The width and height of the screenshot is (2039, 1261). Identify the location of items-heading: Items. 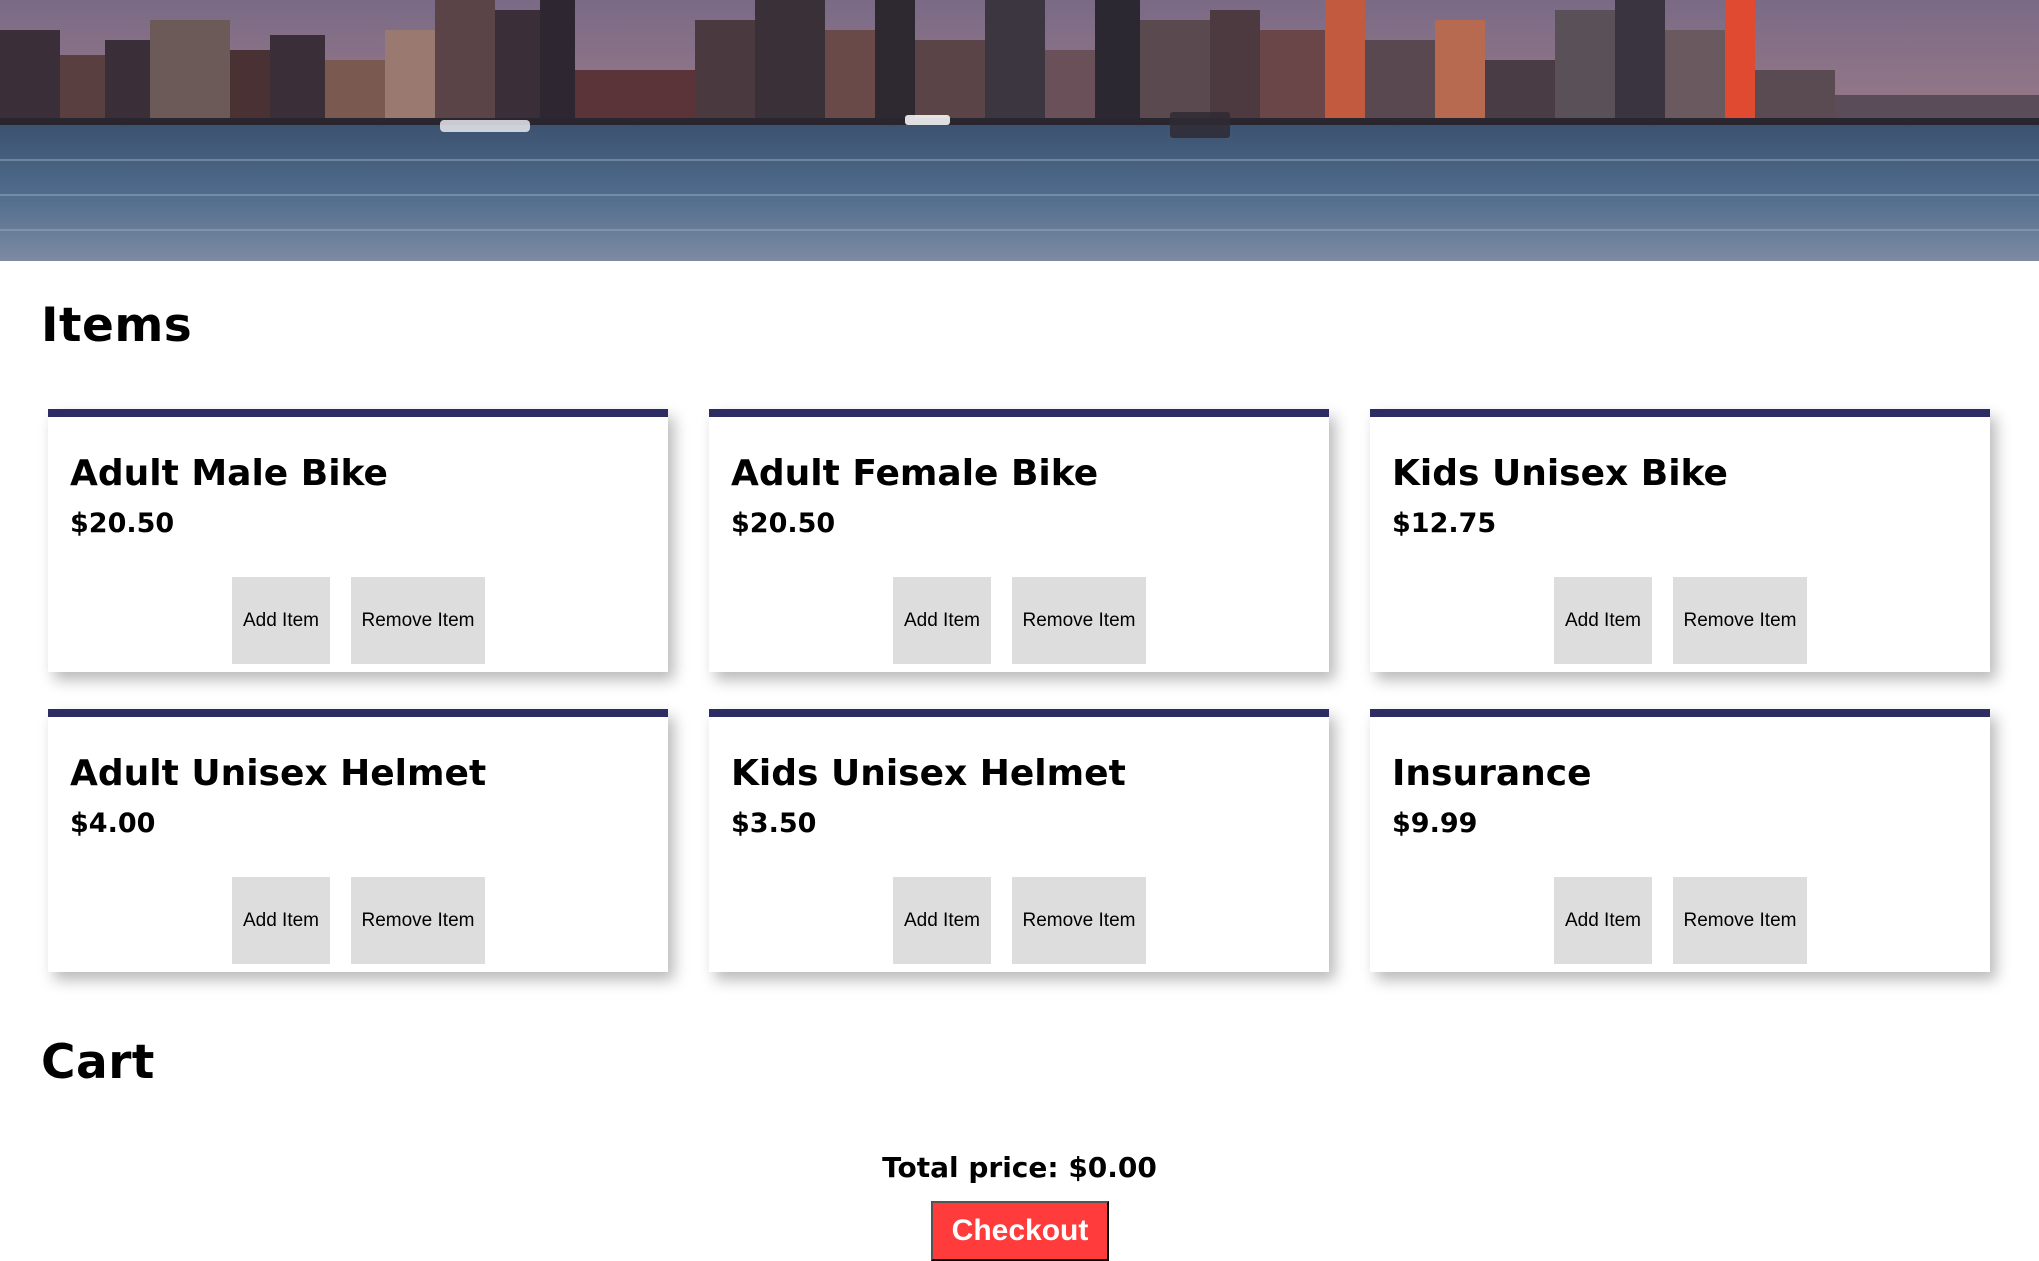
(117, 325).